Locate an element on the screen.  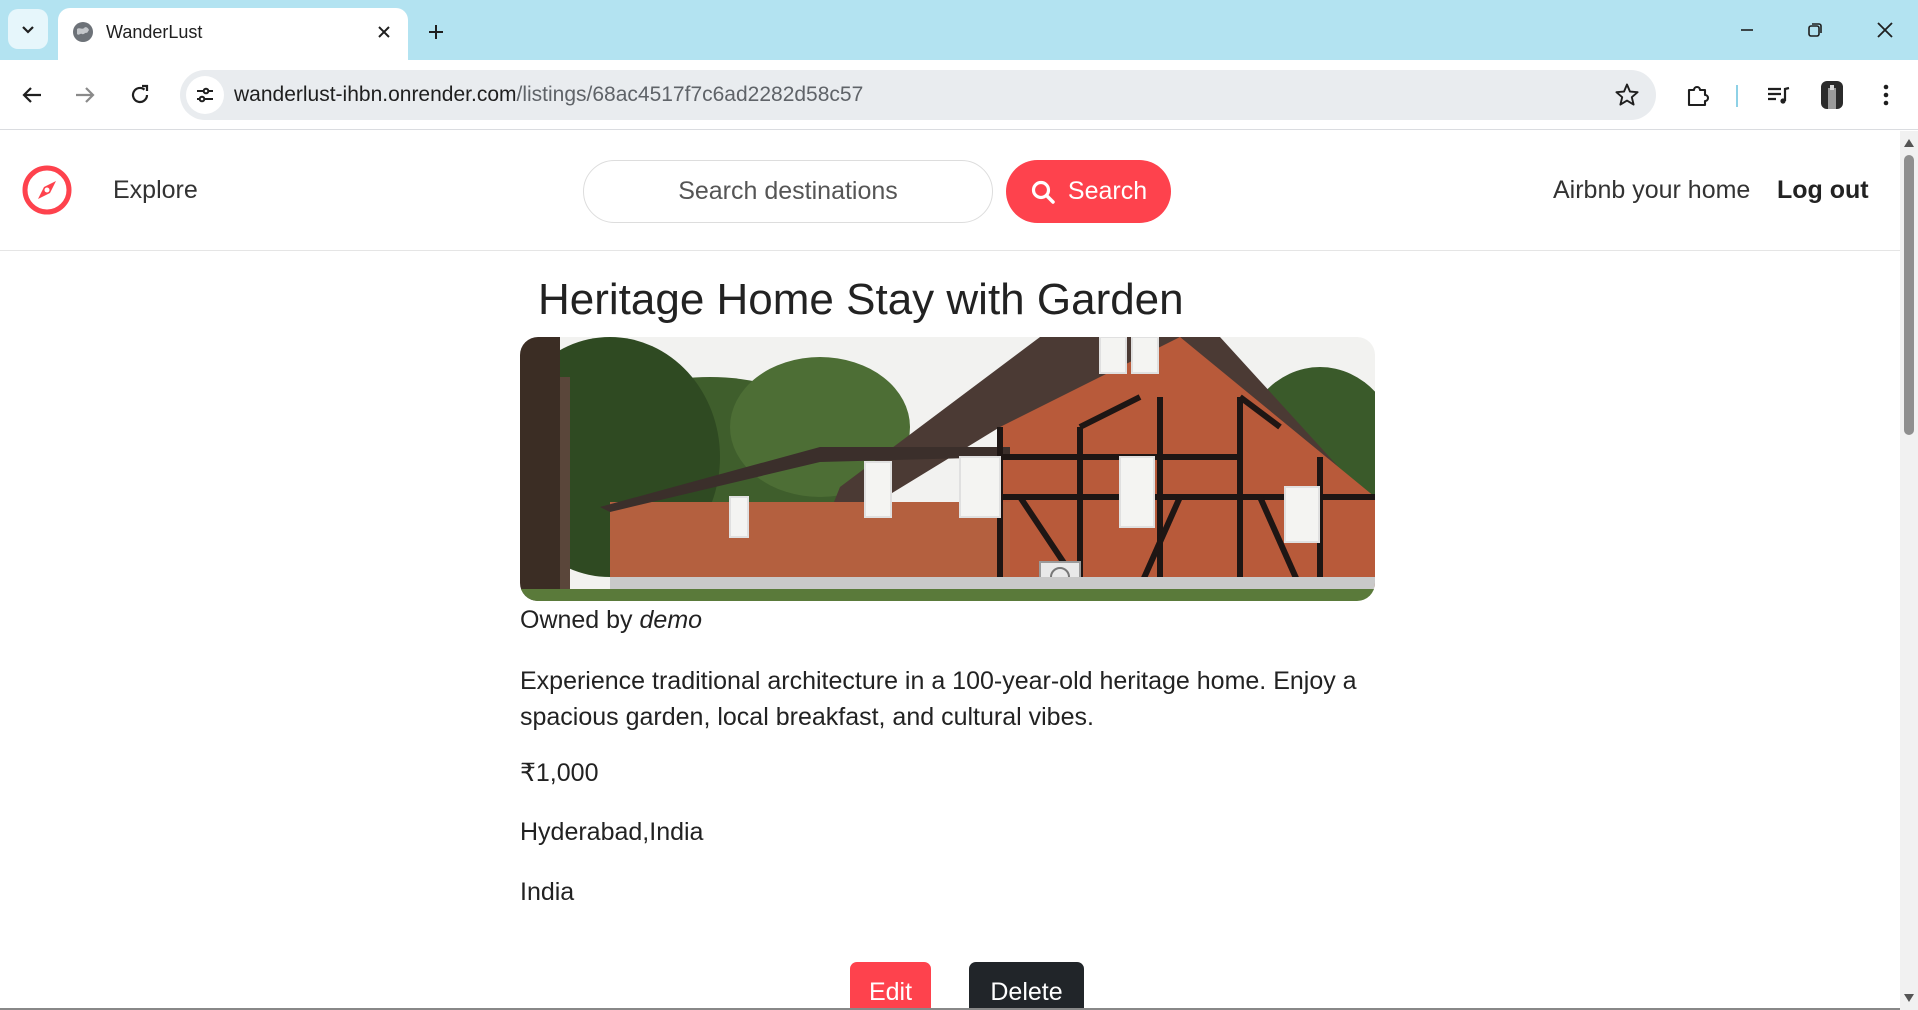
reload-button is located at coordinates (140, 95).